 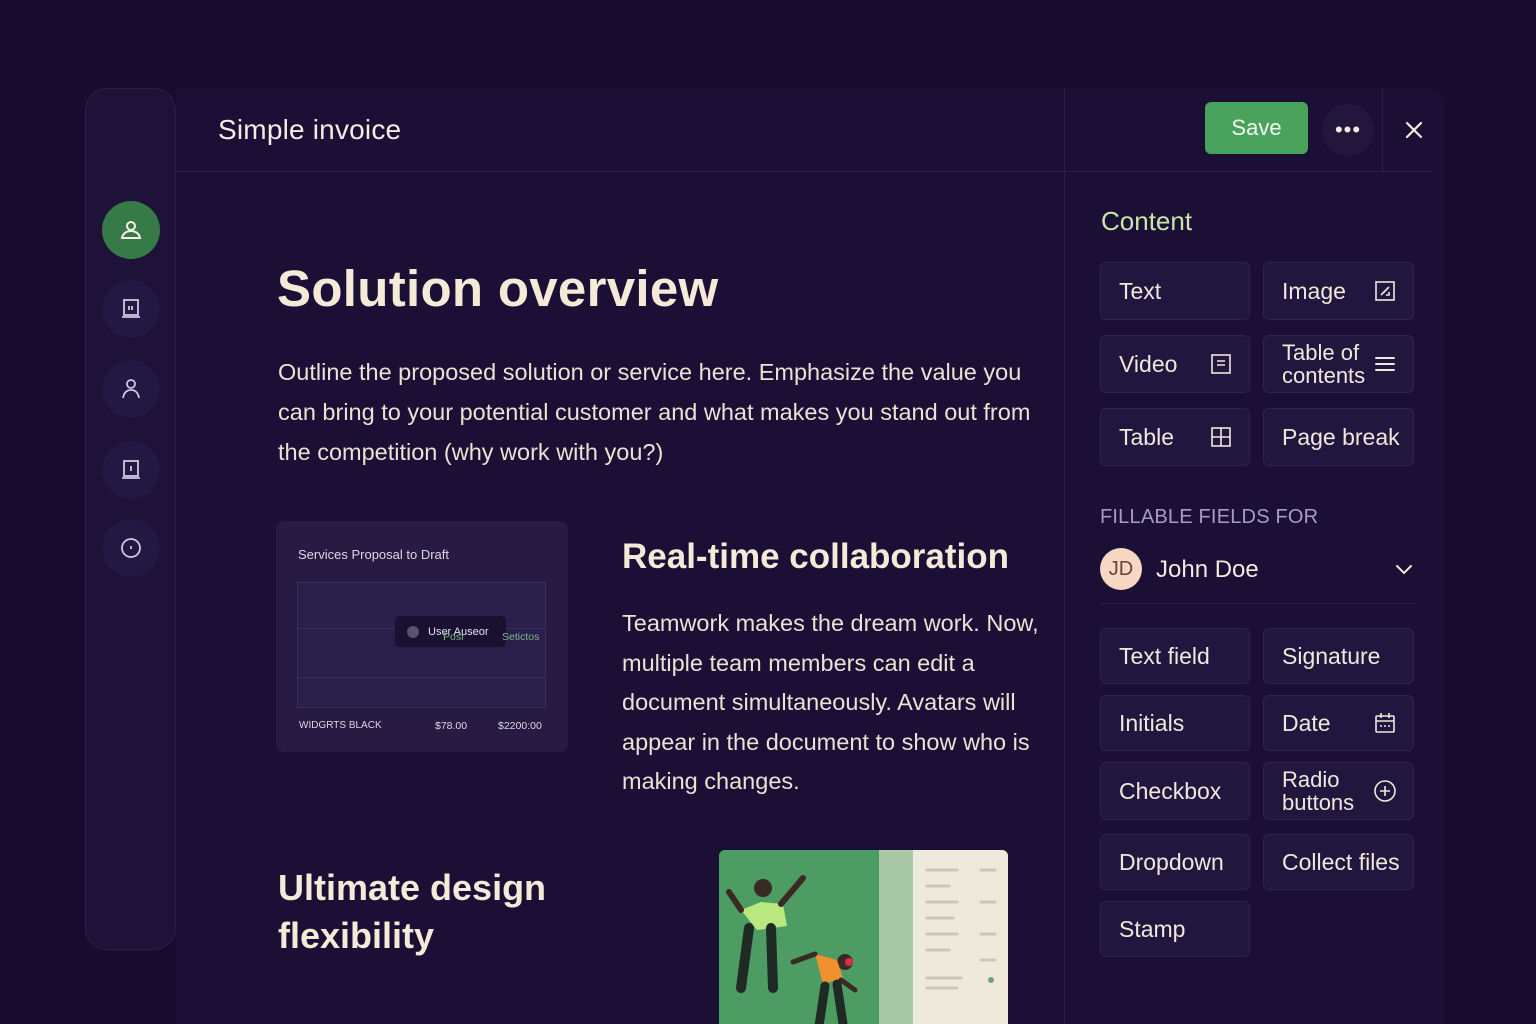 What do you see at coordinates (1147, 221) in the screenshot?
I see `content-heading: Content` at bounding box center [1147, 221].